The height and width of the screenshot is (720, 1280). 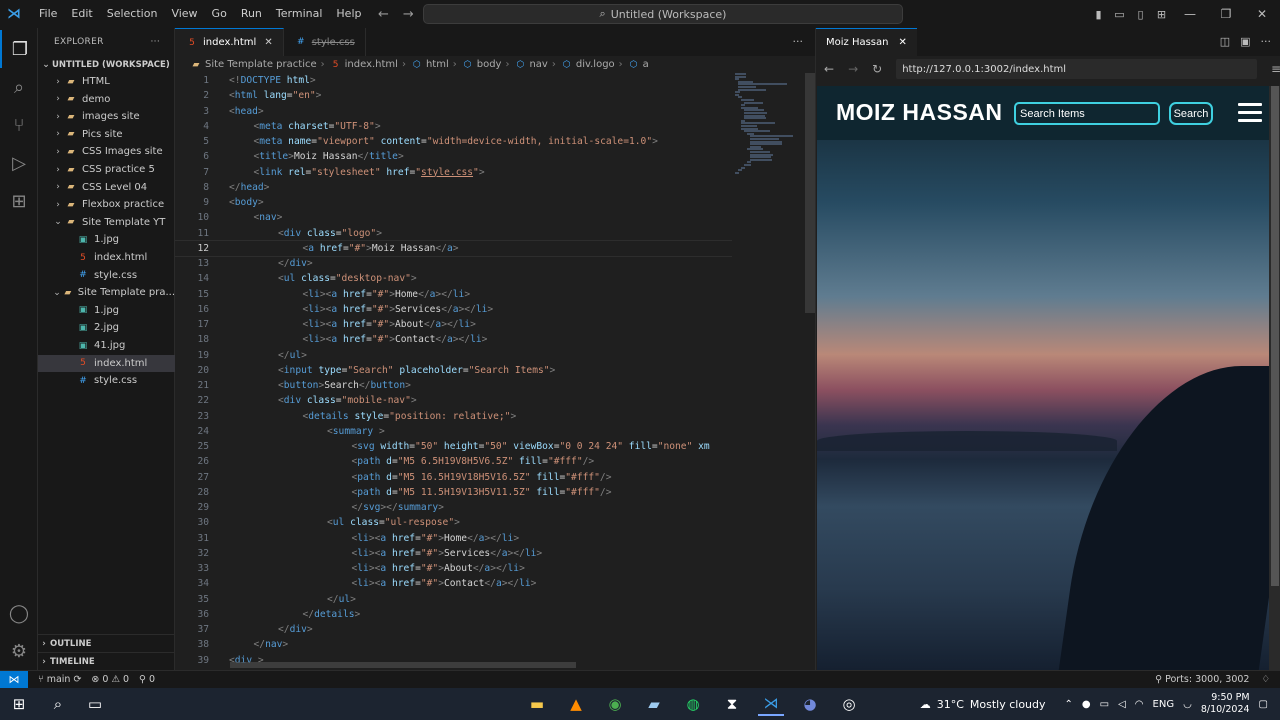 I want to click on folder-item: › ▰ CSS Images site, so click(x=106, y=151).